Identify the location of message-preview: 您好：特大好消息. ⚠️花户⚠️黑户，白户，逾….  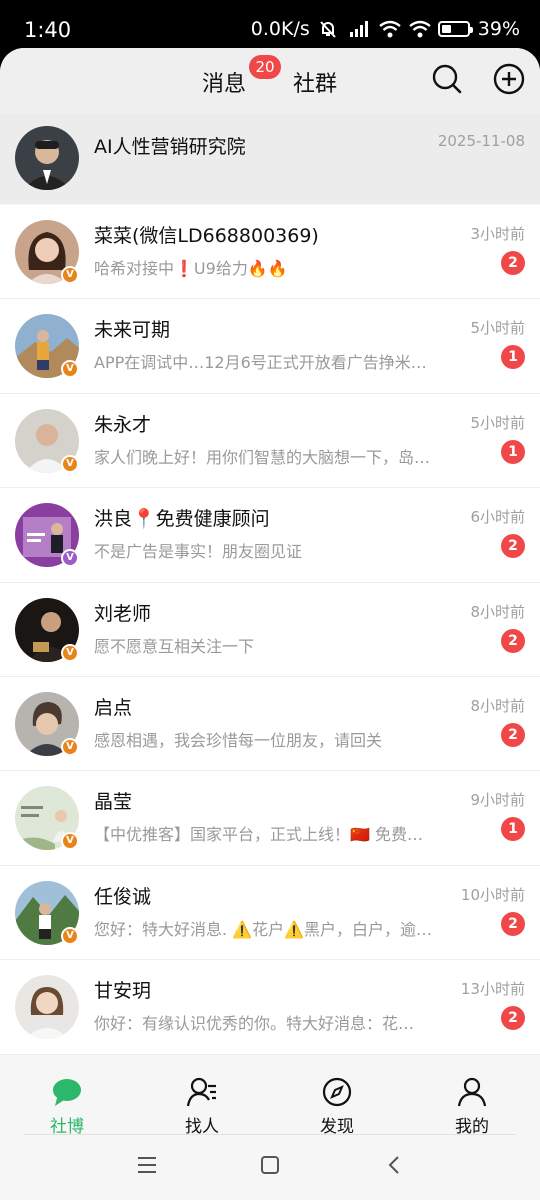
(263, 929).